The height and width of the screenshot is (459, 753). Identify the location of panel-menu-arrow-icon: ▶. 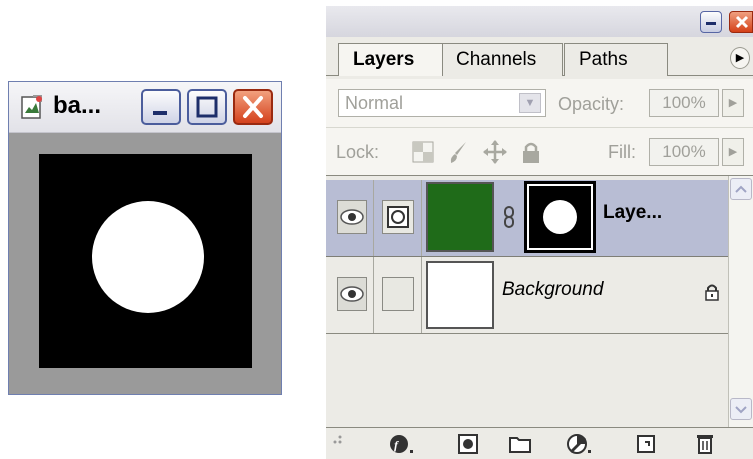
(740, 58).